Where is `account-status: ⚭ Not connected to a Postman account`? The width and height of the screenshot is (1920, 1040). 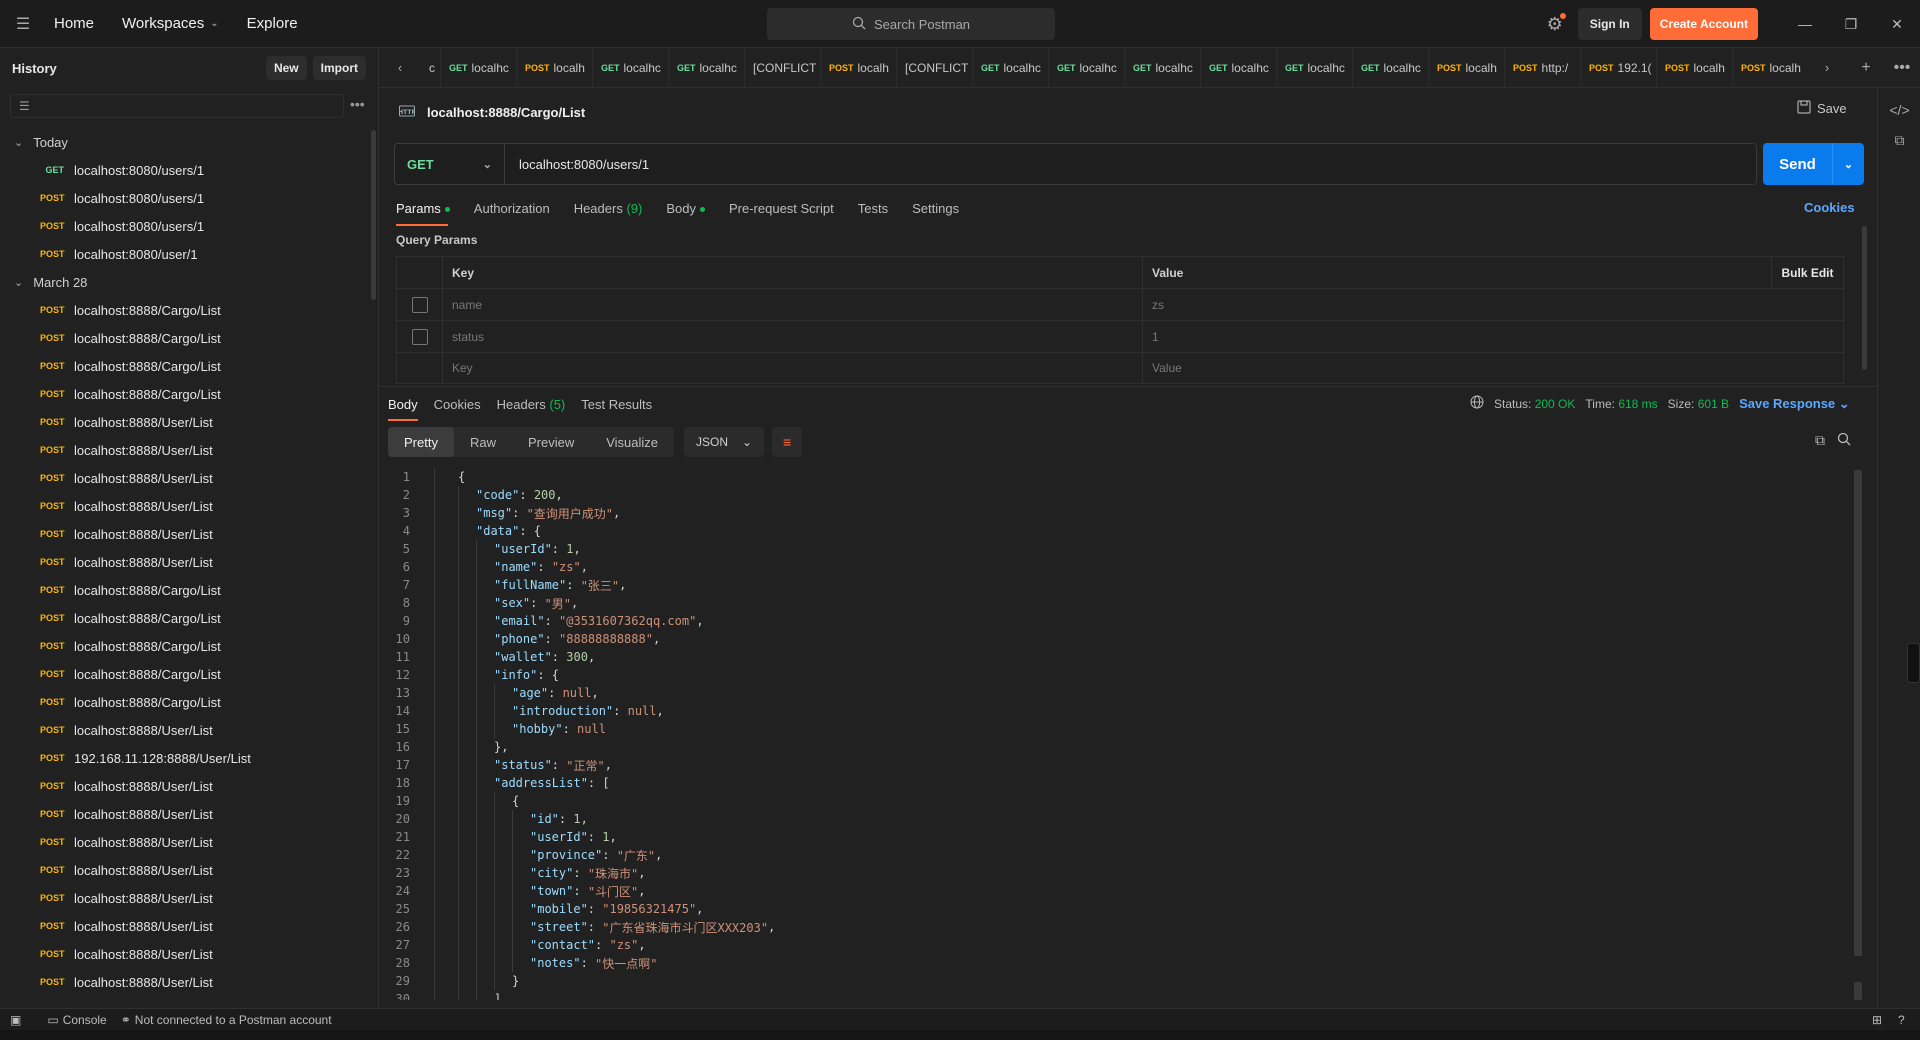 account-status: ⚭ Not connected to a Postman account is located at coordinates (226, 1020).